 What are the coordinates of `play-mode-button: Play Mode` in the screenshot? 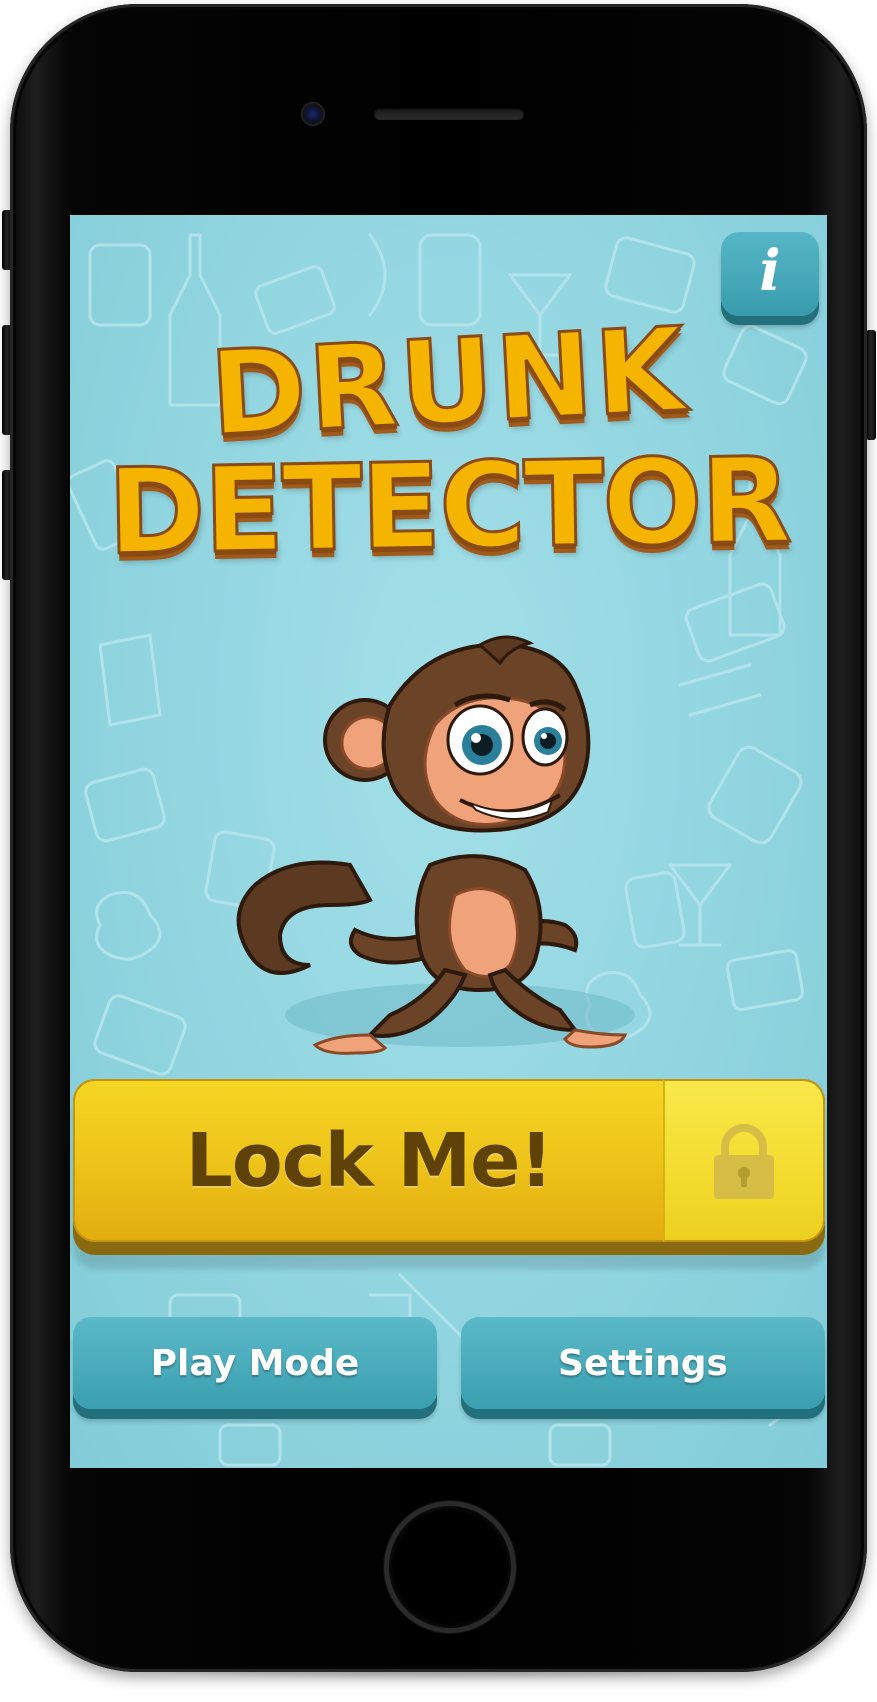 It's located at (255, 1363).